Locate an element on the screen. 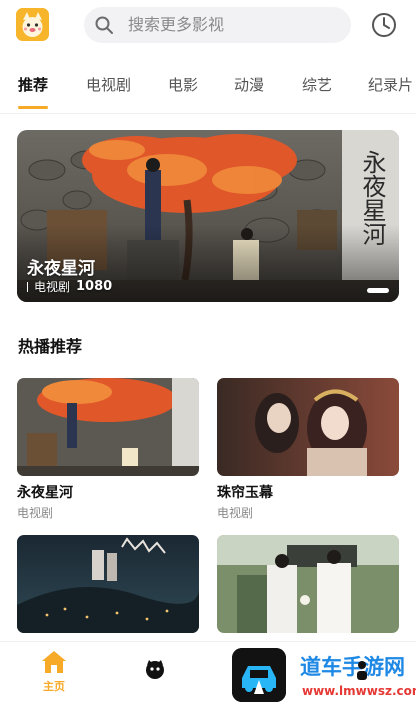  home-icon is located at coordinates (54, 662).